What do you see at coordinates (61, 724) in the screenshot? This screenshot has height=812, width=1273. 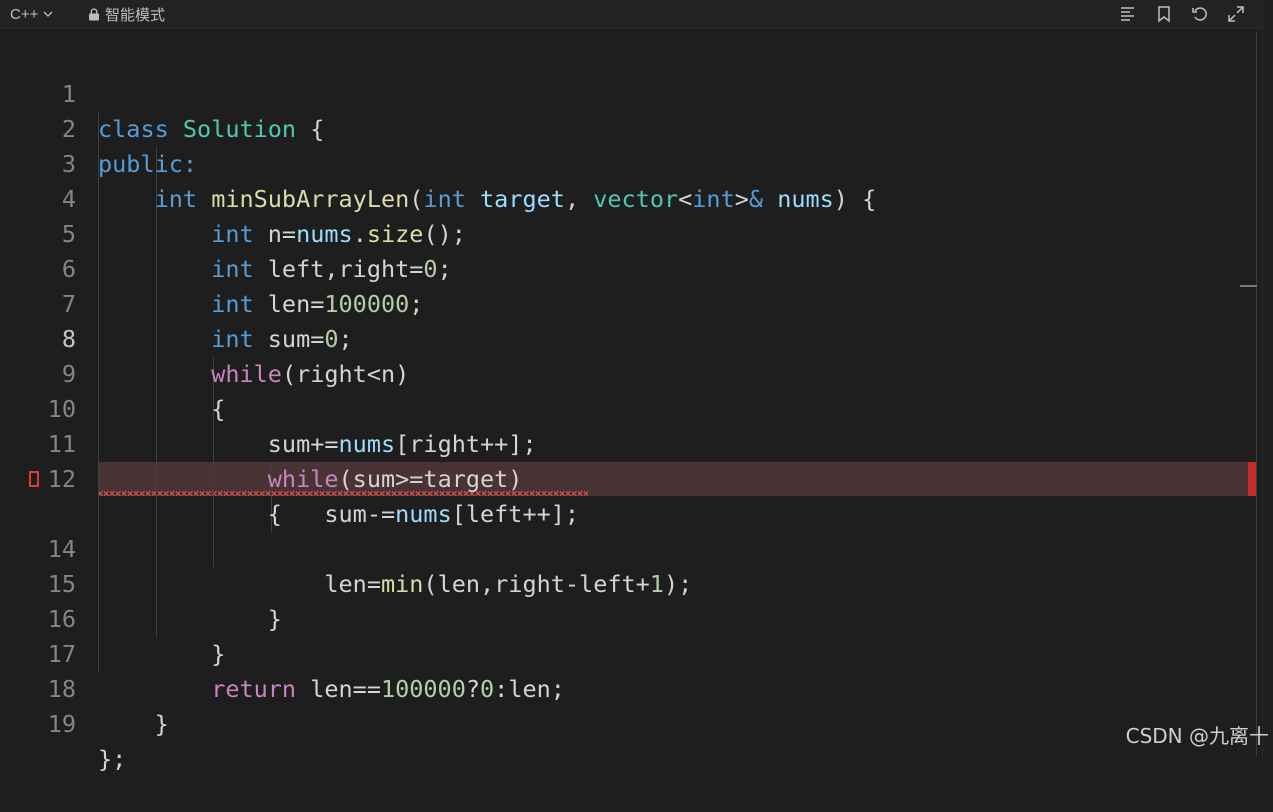 I see `line-number: 19` at bounding box center [61, 724].